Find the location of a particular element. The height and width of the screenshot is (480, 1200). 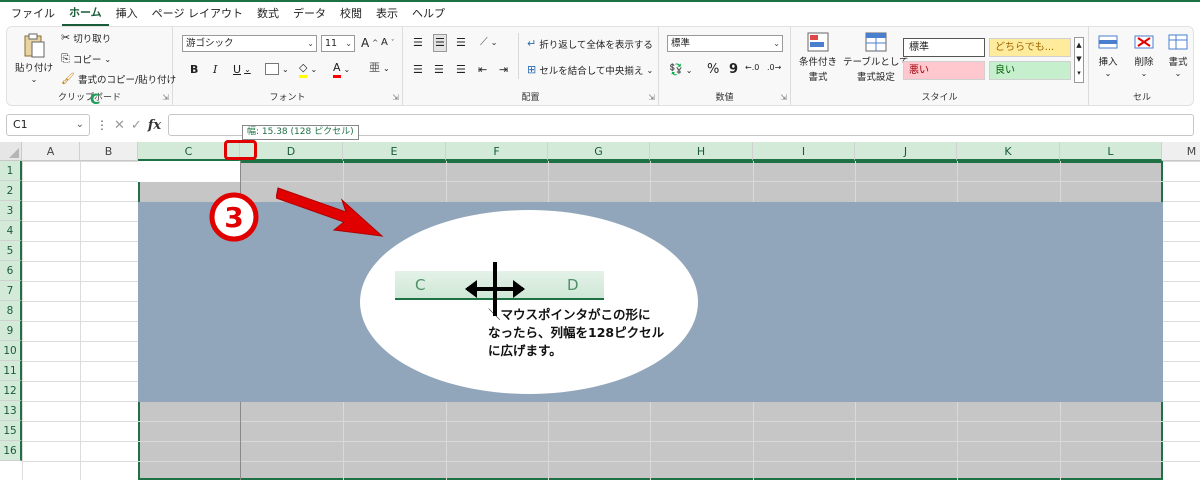

row-header-15: 15 is located at coordinates (11, 431).